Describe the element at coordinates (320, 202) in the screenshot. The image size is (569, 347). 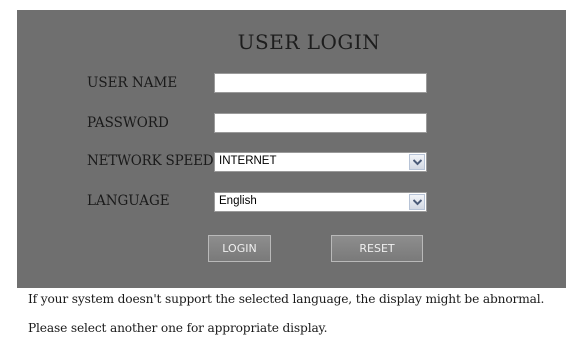
I see `language-select: English` at that location.